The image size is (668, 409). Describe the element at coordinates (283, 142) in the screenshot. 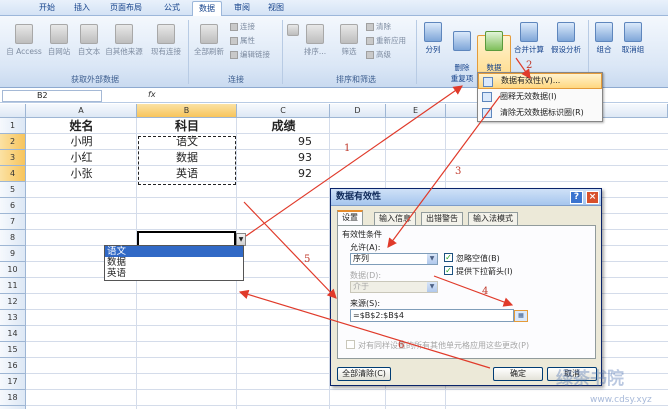

I see `data-cell: 95` at that location.